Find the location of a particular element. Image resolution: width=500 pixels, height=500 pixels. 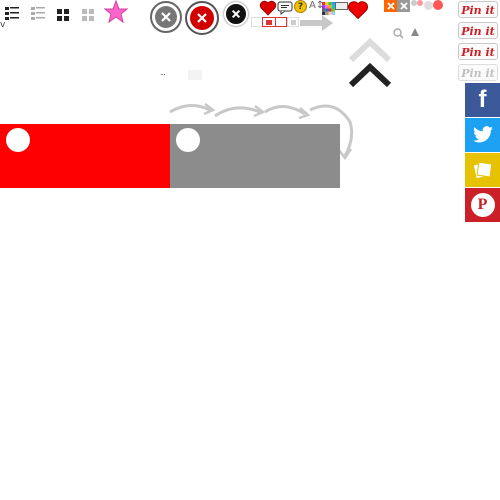

arrow-right-icon is located at coordinates (317, 25).